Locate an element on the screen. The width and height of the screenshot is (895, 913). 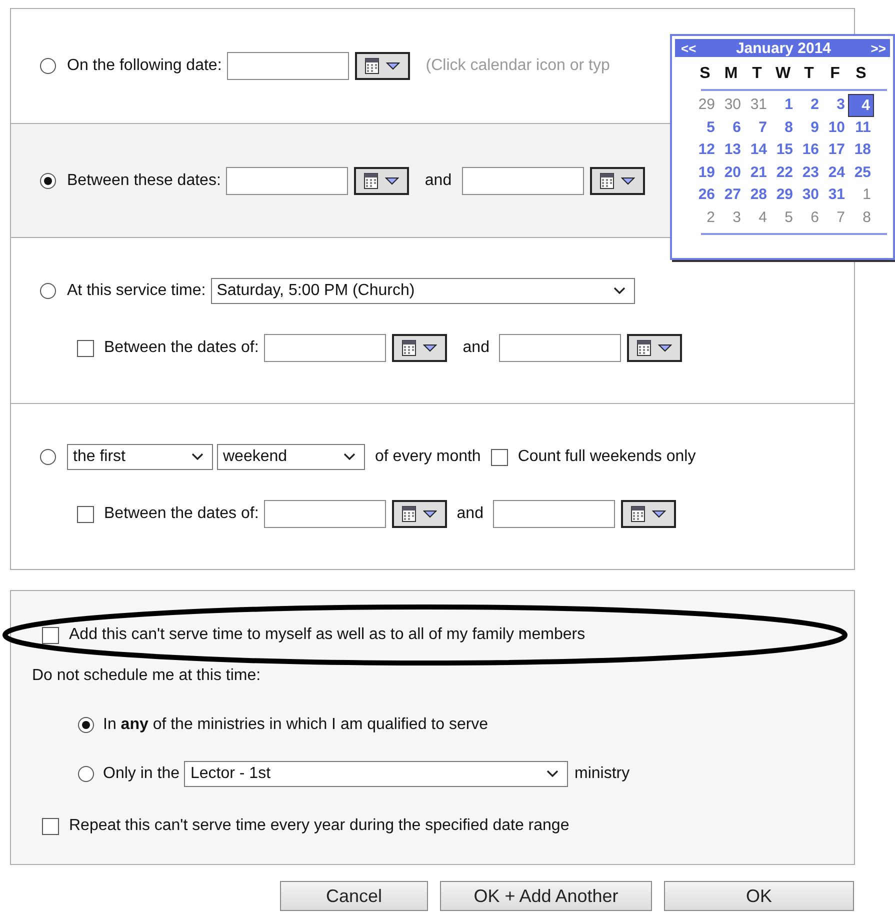
calendar-day: 28 is located at coordinates (757, 195).